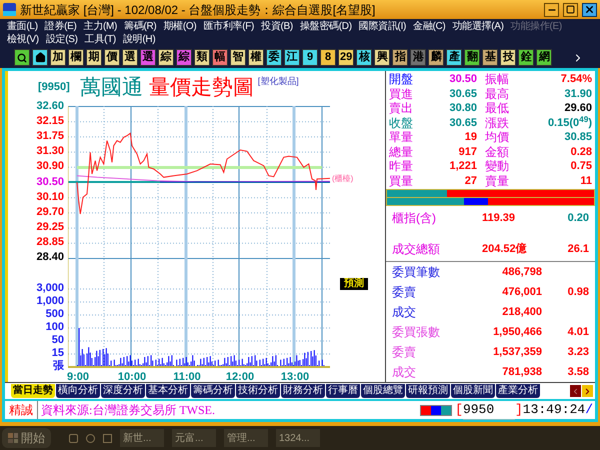  What do you see at coordinates (478, 26) in the screenshot?
I see `menu-item: 功能選擇(A)` at bounding box center [478, 26].